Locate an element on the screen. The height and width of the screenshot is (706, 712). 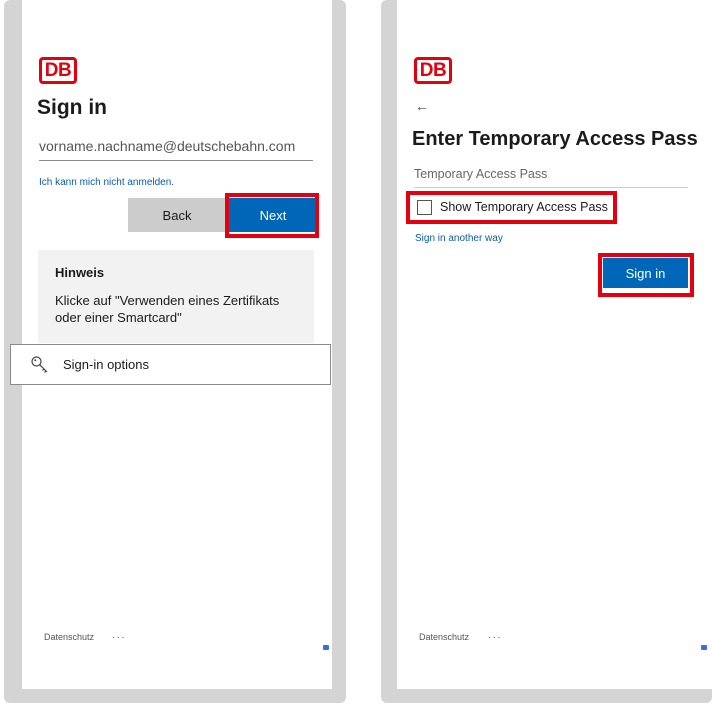
key-icon is located at coordinates (39, 364).